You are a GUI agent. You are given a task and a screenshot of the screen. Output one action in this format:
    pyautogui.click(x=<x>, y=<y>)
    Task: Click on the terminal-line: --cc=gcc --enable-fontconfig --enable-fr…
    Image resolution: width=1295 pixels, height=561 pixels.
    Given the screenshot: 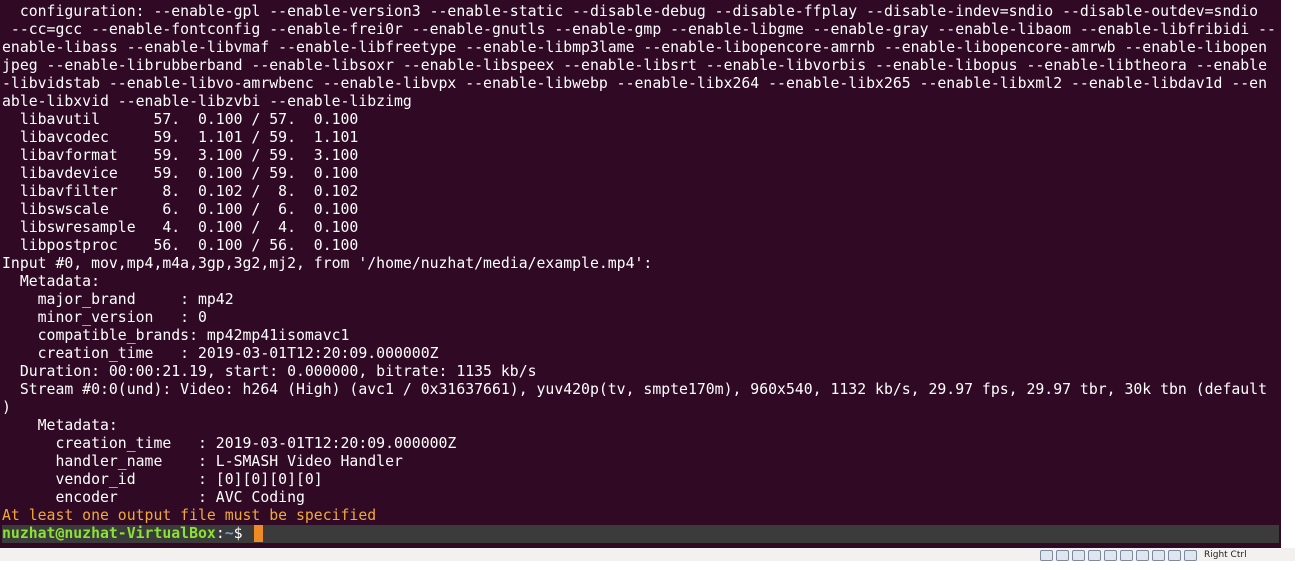 What is the action you would take?
    pyautogui.click(x=639, y=29)
    